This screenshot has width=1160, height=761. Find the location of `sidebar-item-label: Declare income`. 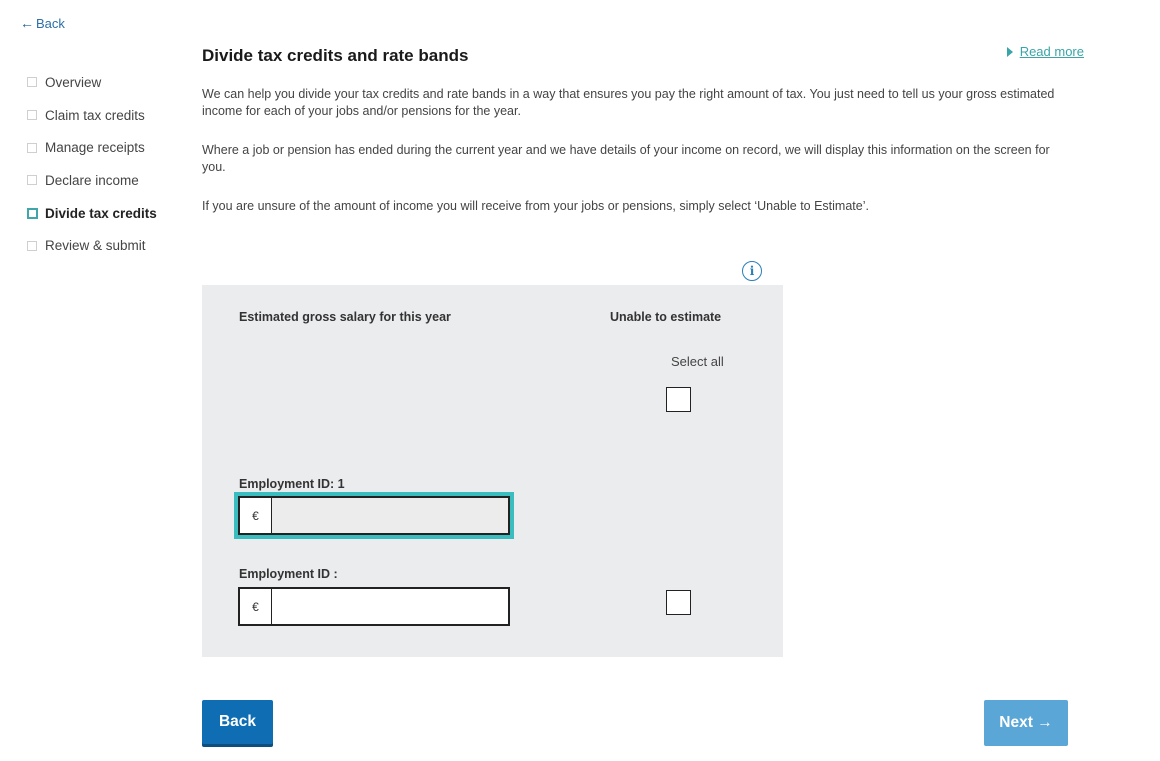

sidebar-item-label: Declare income is located at coordinates (92, 180).